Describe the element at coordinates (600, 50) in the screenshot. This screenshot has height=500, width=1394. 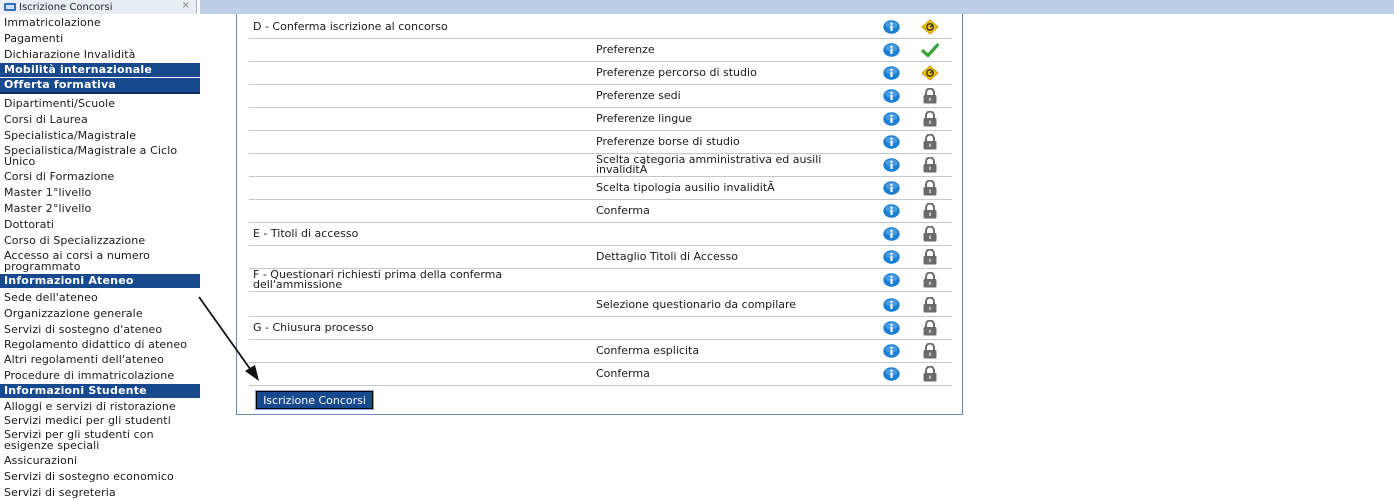
I see `step-row: Preferenze` at that location.